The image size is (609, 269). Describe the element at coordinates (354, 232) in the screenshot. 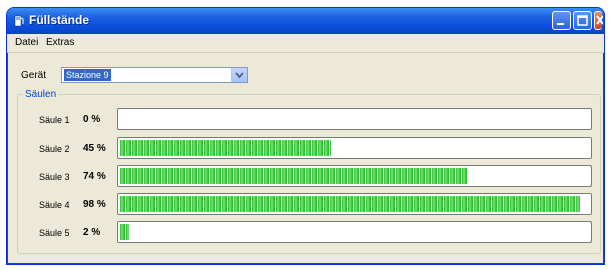

I see `column-5-progress-bar` at that location.